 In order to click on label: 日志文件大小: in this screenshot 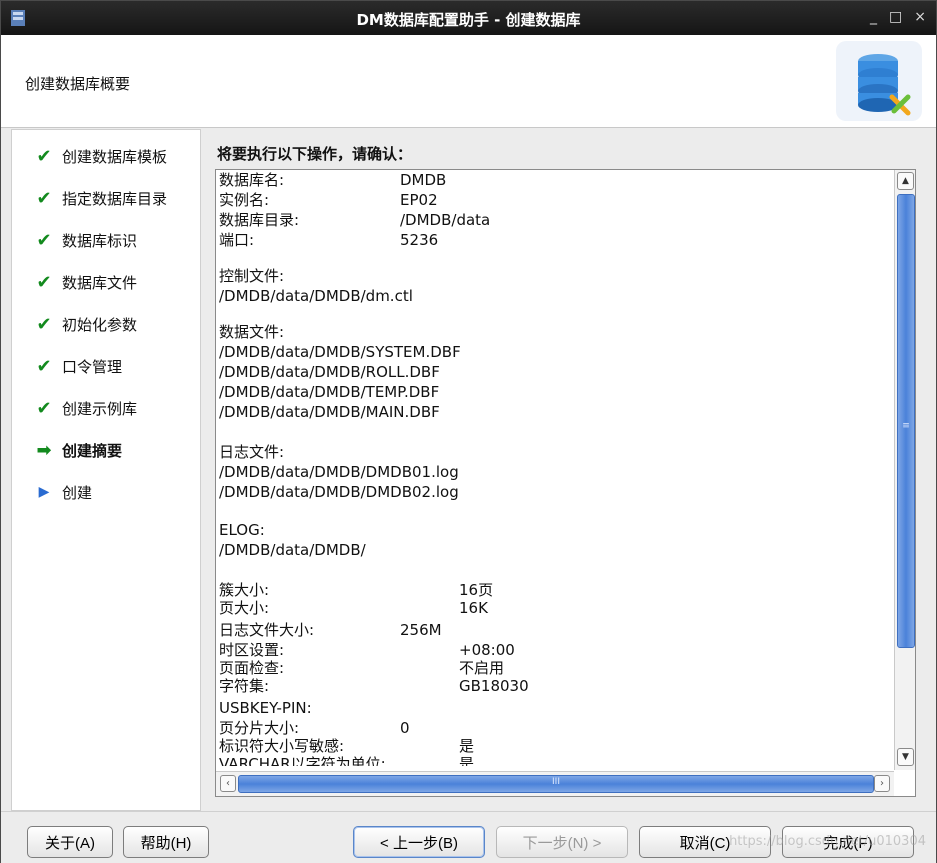, I will do `click(267, 630)`.